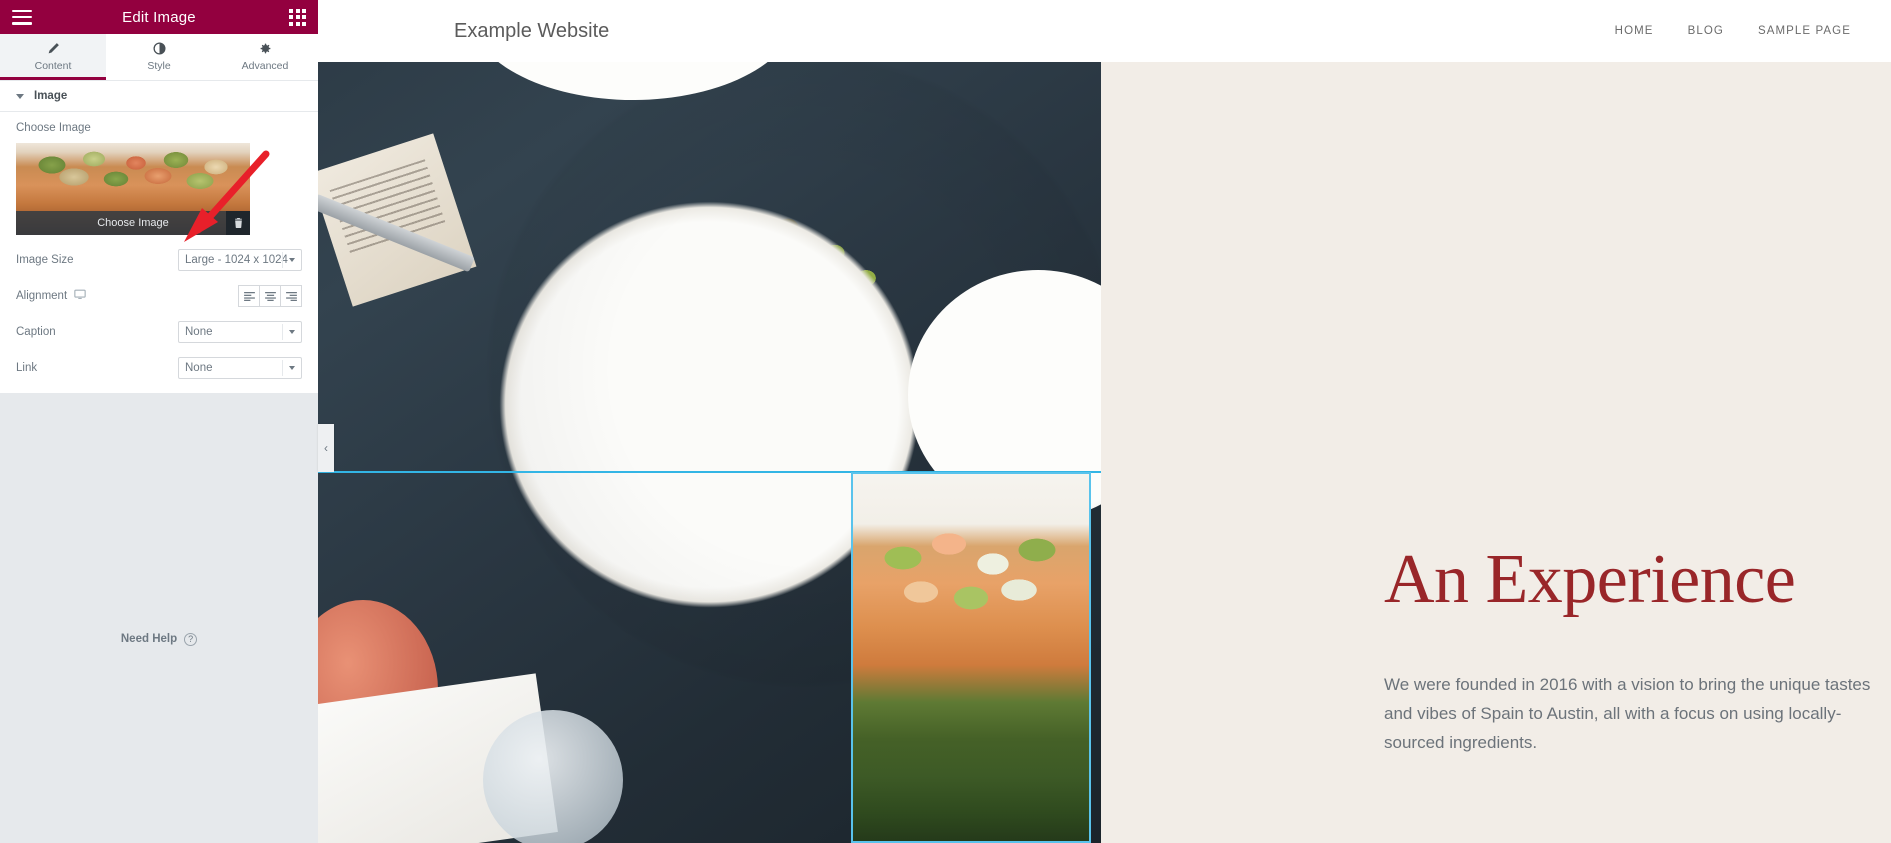  Describe the element at coordinates (20, 96) in the screenshot. I see `caret-down-icon` at that location.